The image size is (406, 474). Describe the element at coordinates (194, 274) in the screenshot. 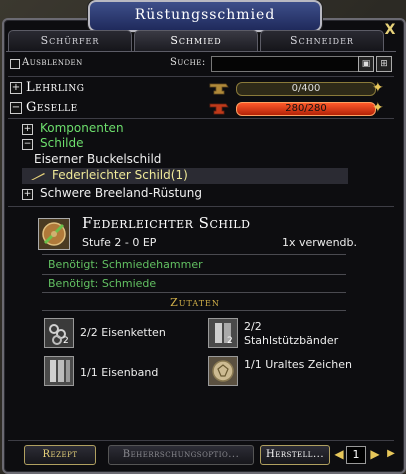

I see `divider-req2` at that location.